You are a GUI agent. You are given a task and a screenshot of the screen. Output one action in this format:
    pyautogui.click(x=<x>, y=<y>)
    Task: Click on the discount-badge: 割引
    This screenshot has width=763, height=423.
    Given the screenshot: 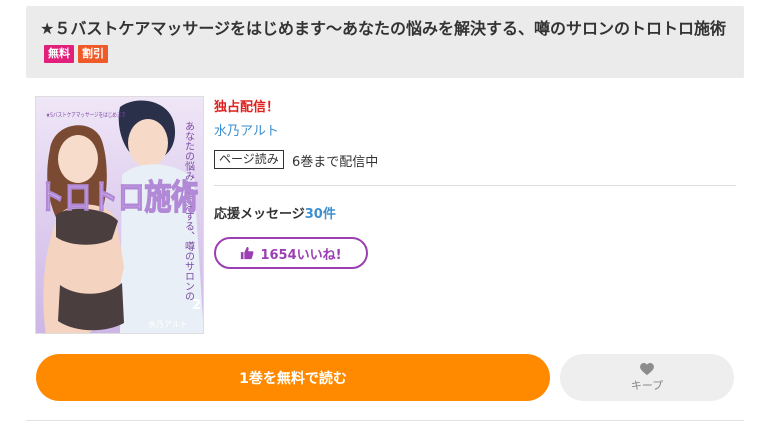 What is the action you would take?
    pyautogui.click(x=93, y=54)
    